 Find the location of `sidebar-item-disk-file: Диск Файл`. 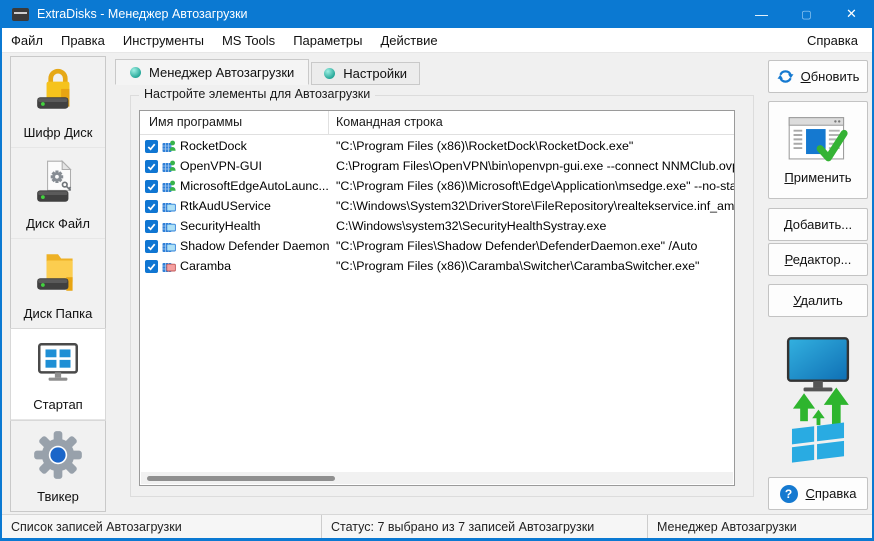

sidebar-item-disk-file: Диск Файл is located at coordinates (58, 193).